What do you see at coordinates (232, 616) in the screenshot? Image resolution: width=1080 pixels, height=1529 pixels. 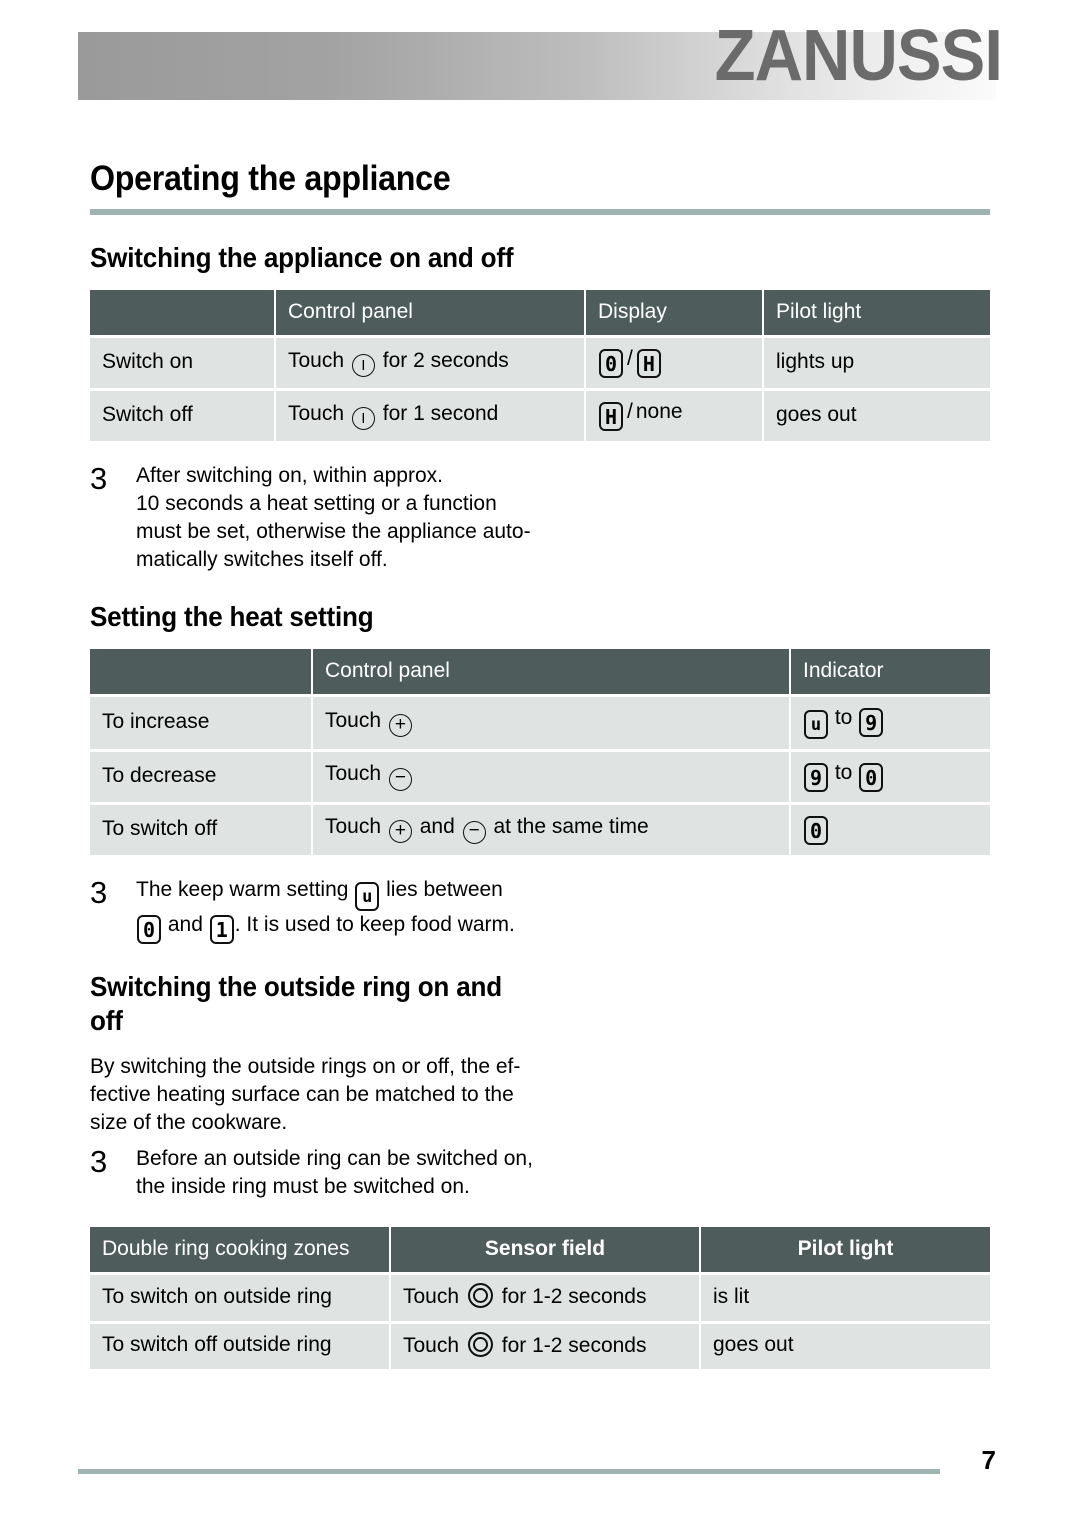 I see `section-heading-heat-setting: Setting the heat setting` at bounding box center [232, 616].